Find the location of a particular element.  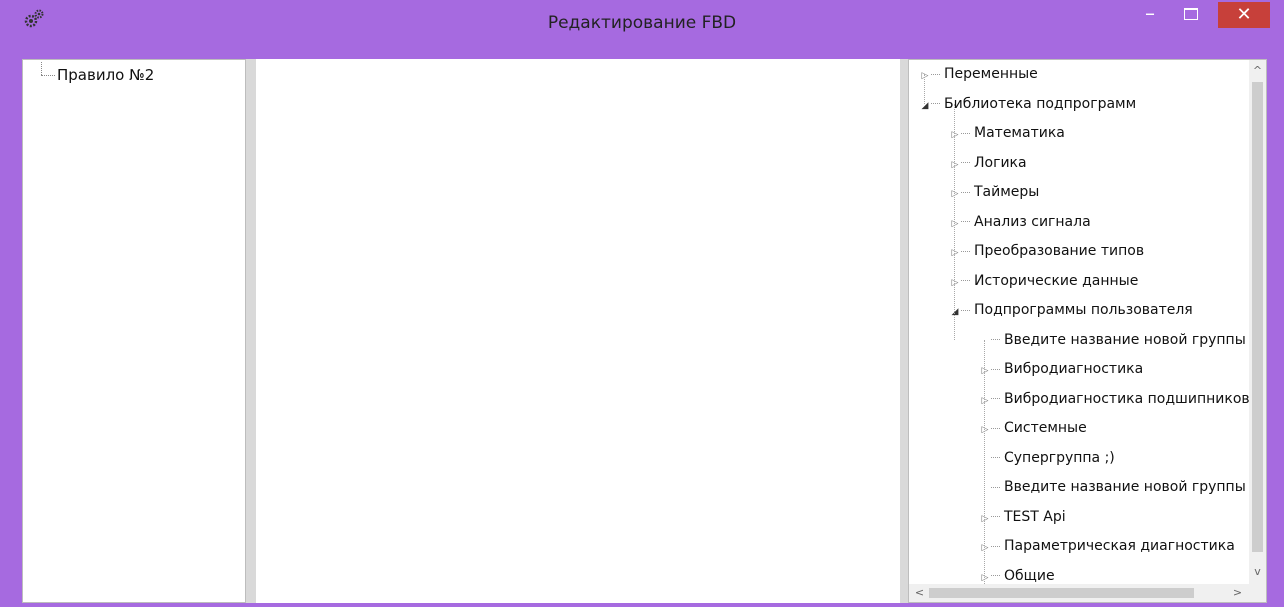

tree-node-label: Логика is located at coordinates (1000, 162).